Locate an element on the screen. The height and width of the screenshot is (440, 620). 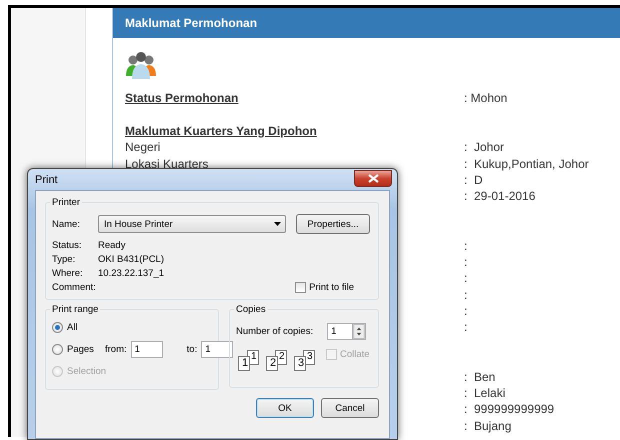
page-icon: 2 is located at coordinates (272, 363).